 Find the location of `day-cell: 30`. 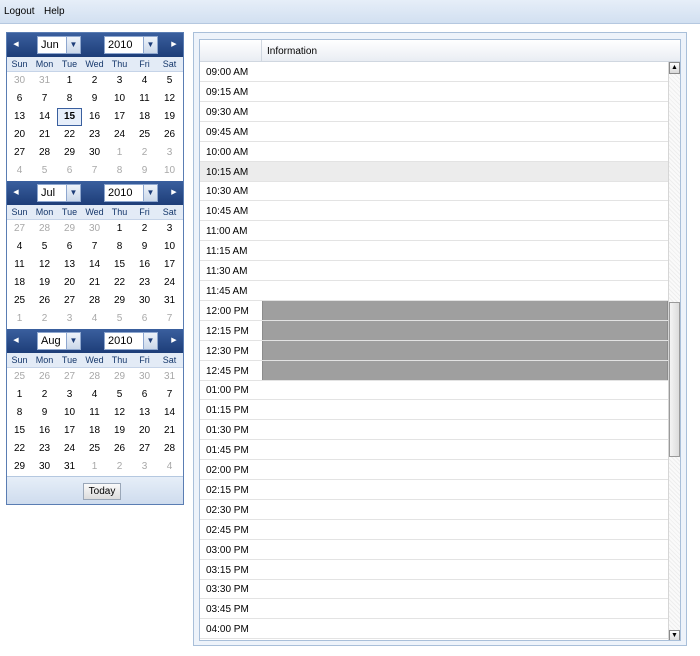

day-cell: 30 is located at coordinates (144, 377).